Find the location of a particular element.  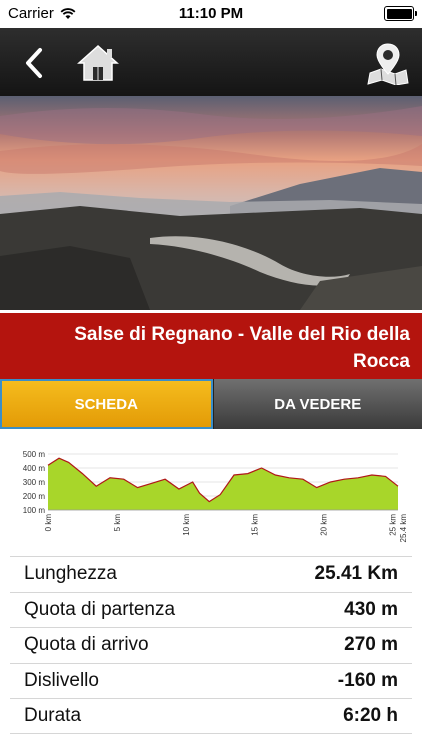

chart-y-tick-label: 300 m is located at coordinates (34, 482).